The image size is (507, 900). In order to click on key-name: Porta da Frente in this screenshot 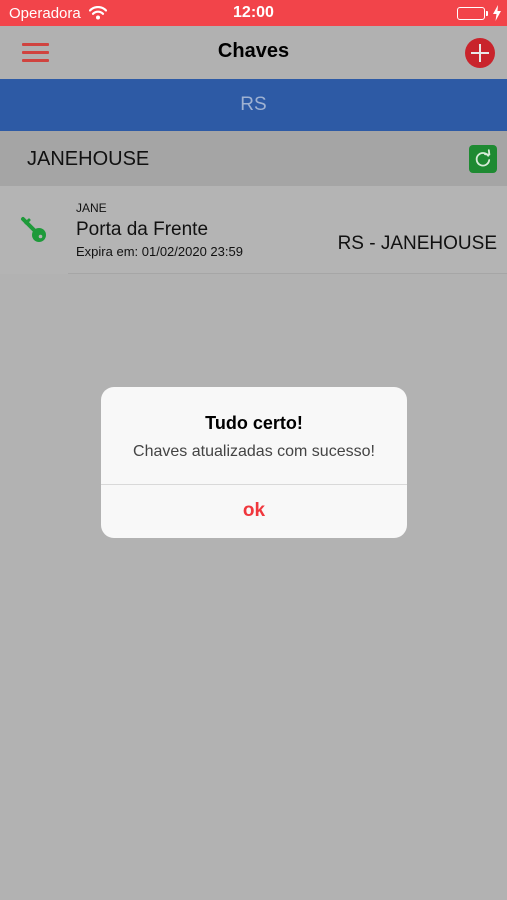, I will do `click(142, 229)`.